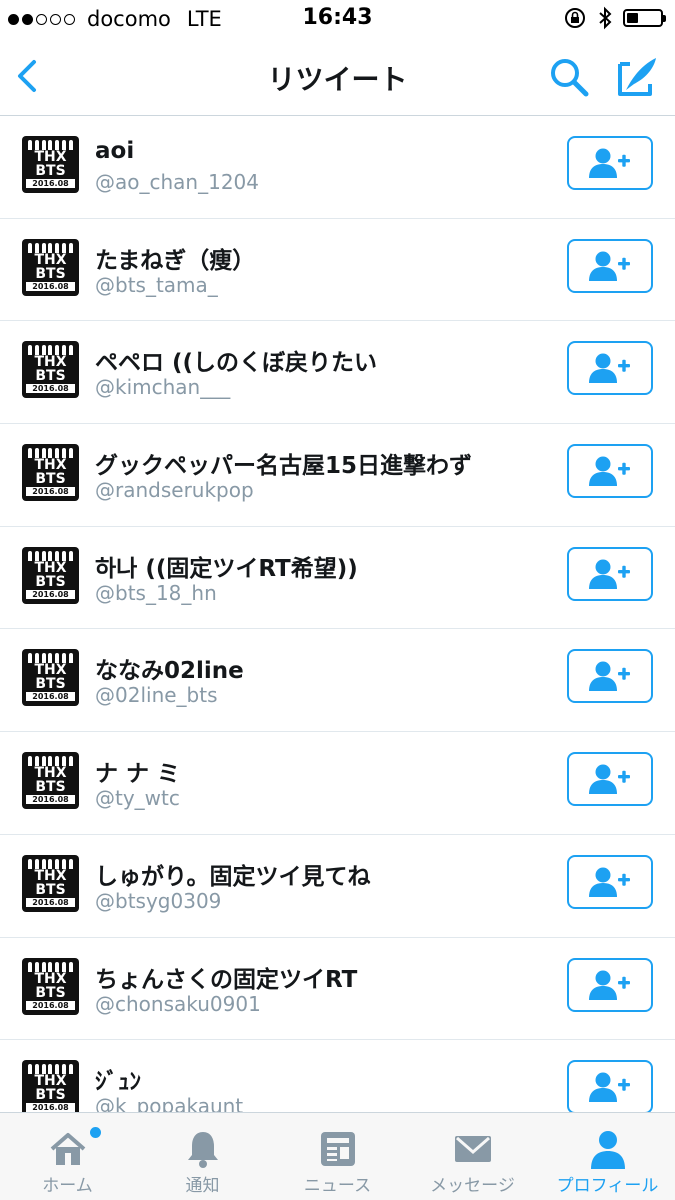 The image size is (675, 1200). I want to click on list-item: THX BTS 2016.08 하나 ((固定ツイRT希望)) @bts_18_hn, so click(337, 578).